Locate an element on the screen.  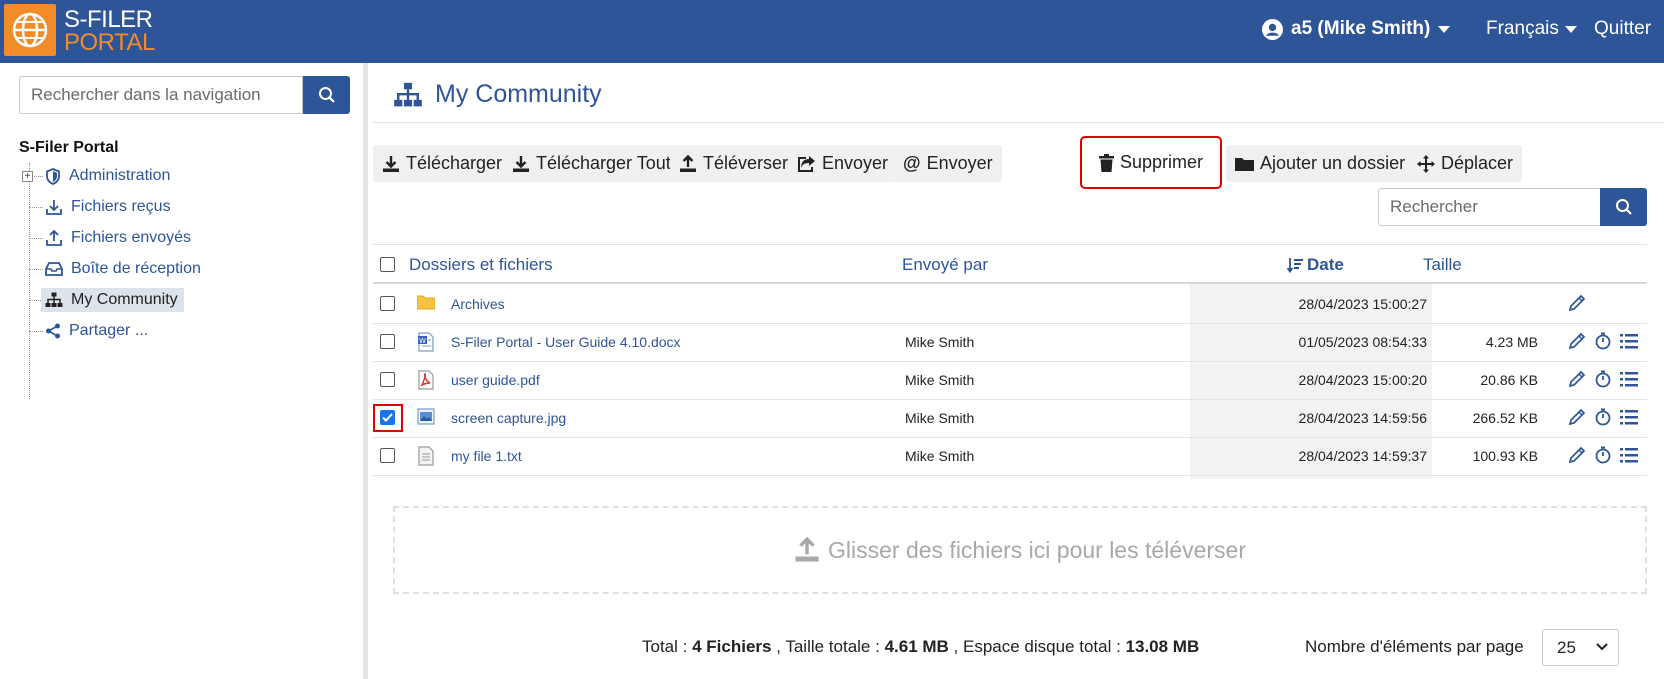
file-name: screen capture.jpg is located at coordinates (508, 418).